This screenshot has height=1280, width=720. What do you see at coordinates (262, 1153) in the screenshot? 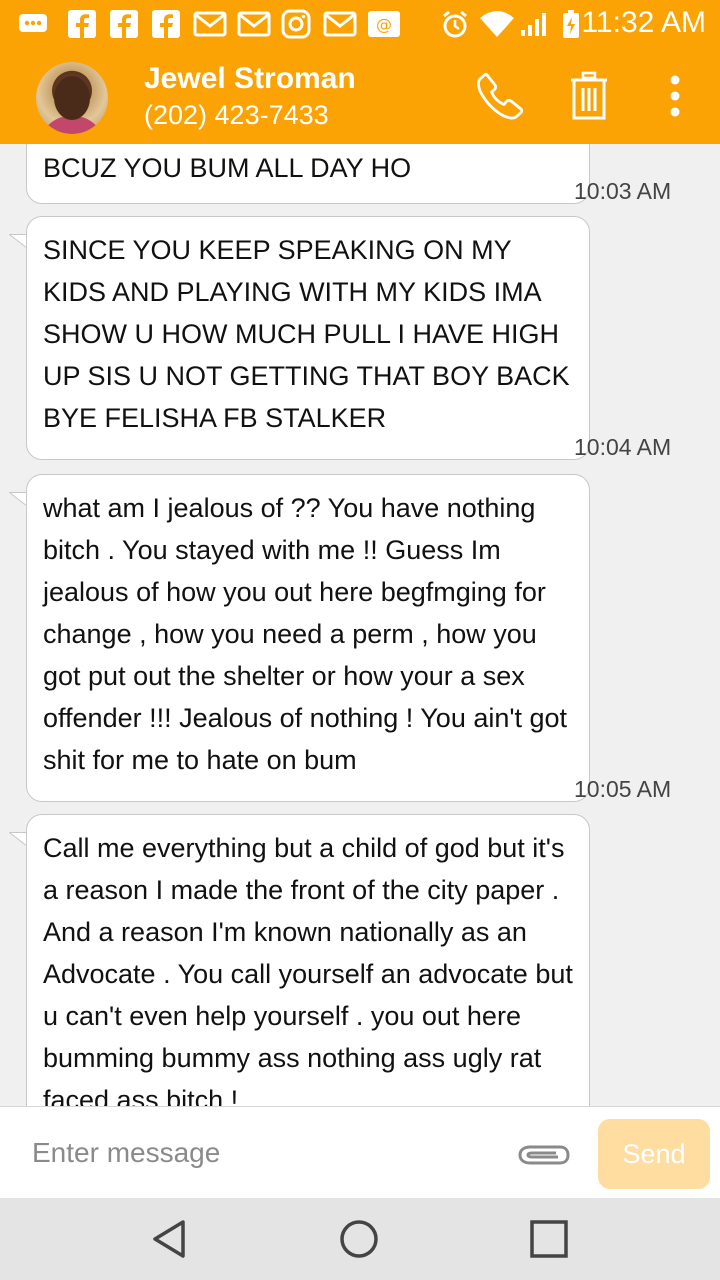
I see `message-input` at bounding box center [262, 1153].